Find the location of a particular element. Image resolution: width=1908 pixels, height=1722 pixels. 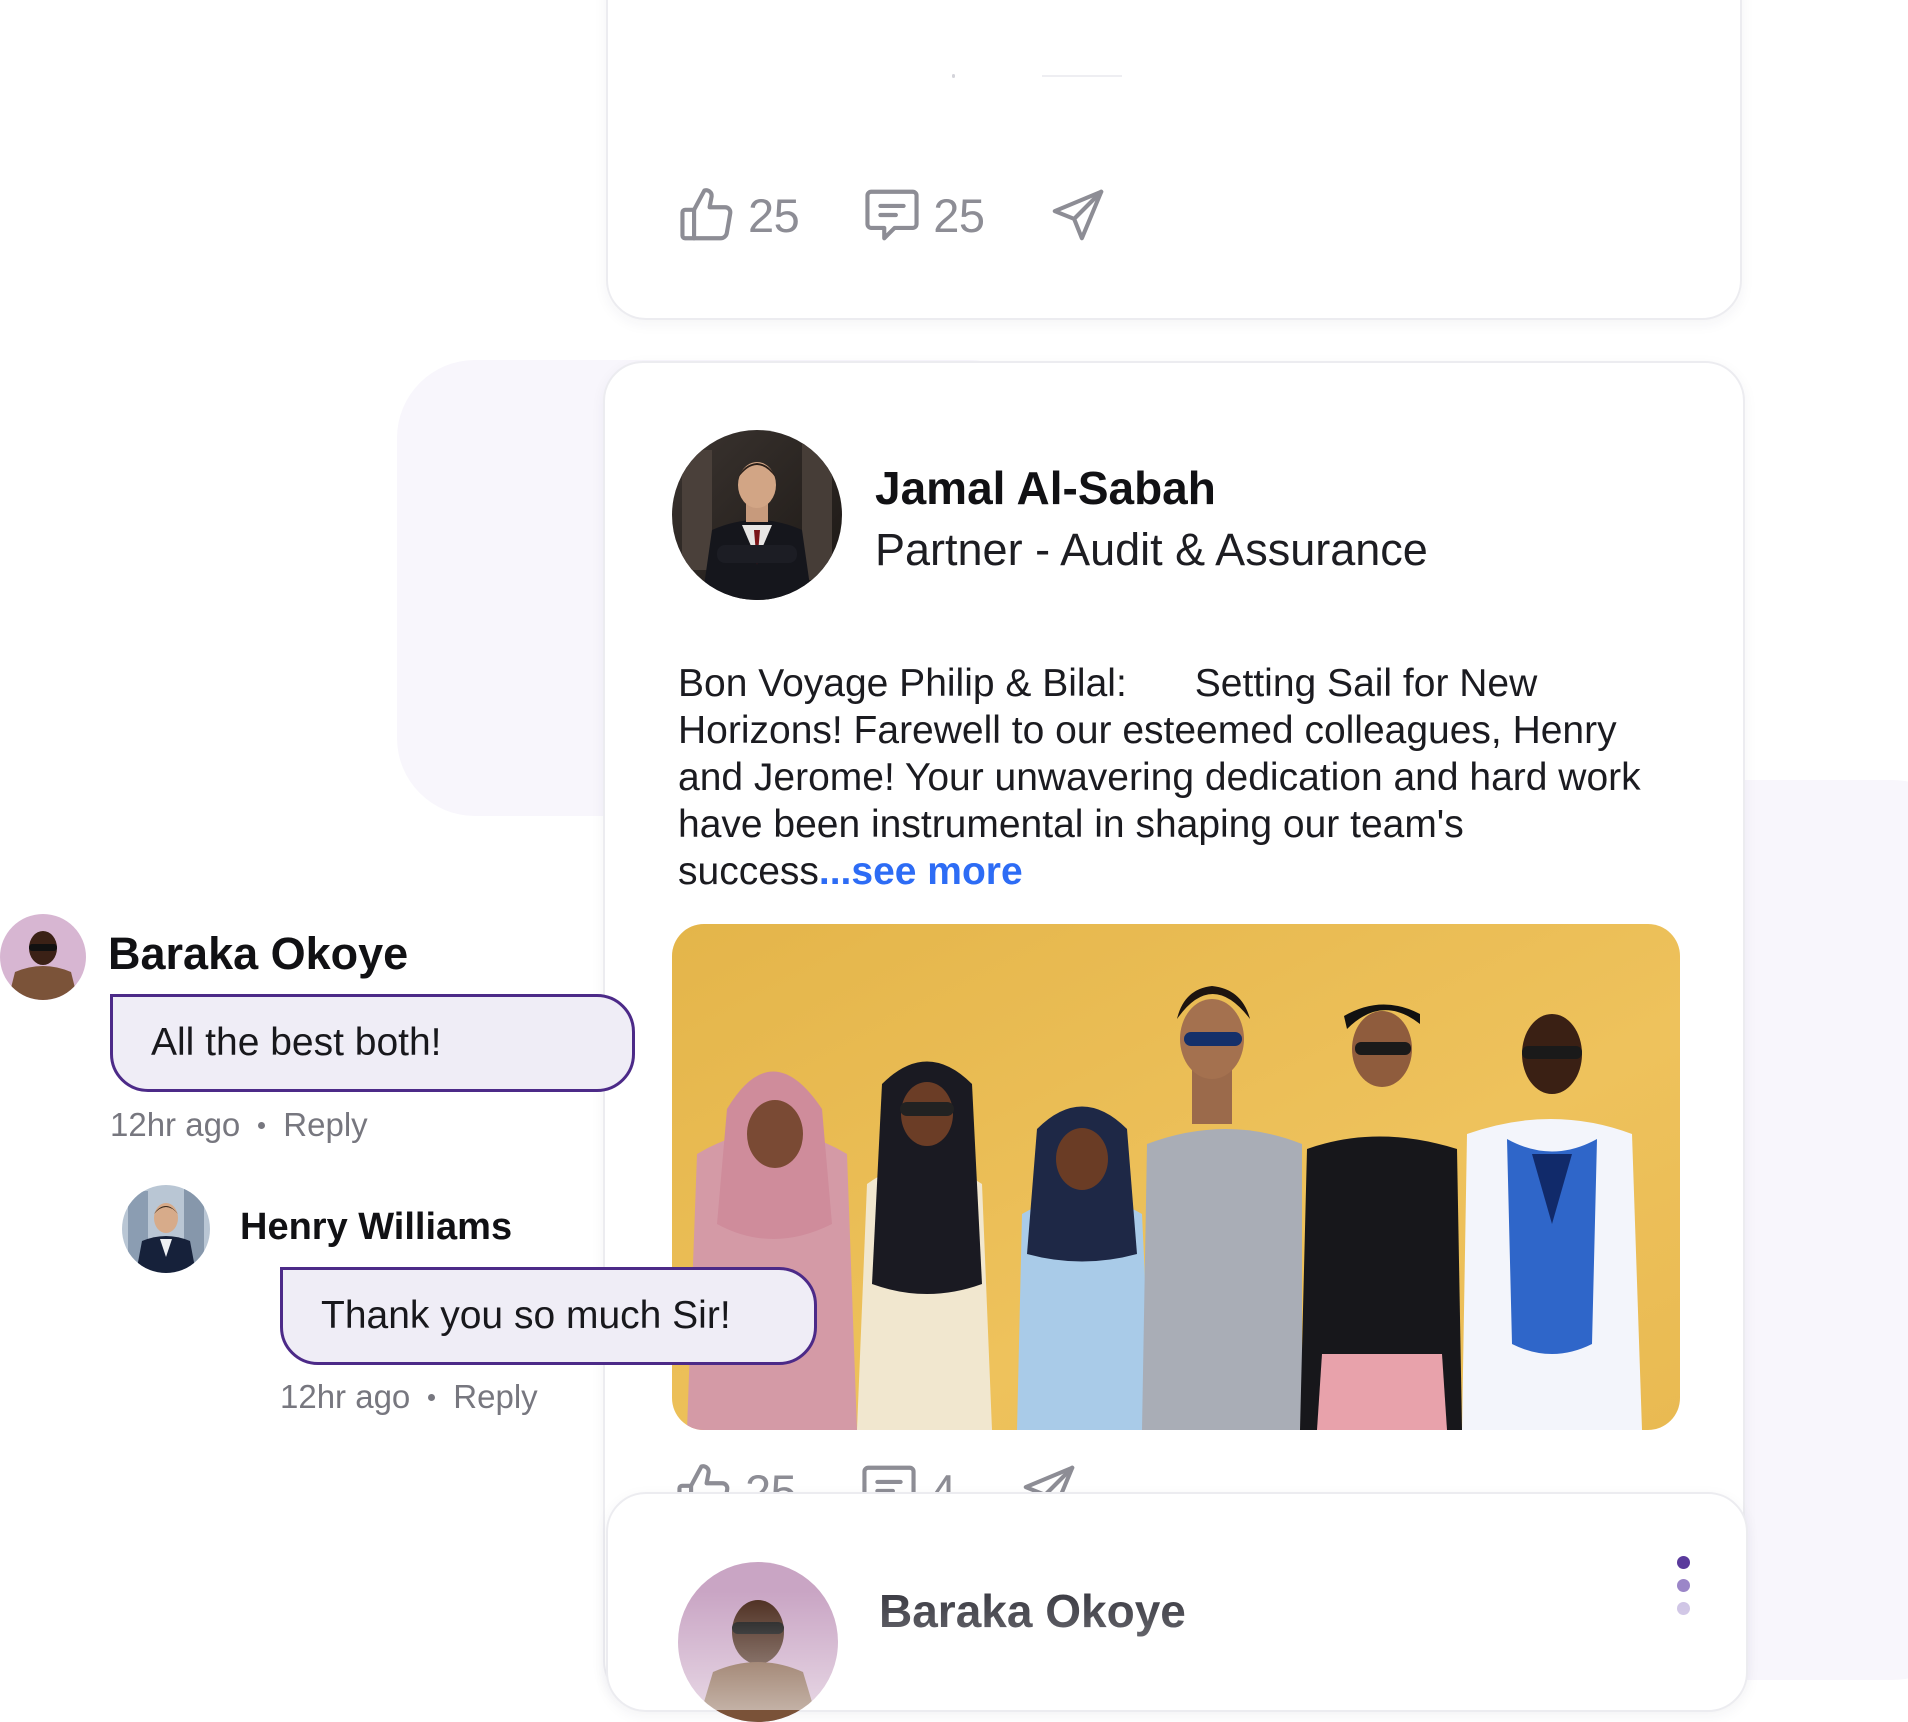

comment-text: Thank you so much Sir! is located at coordinates (526, 1315).